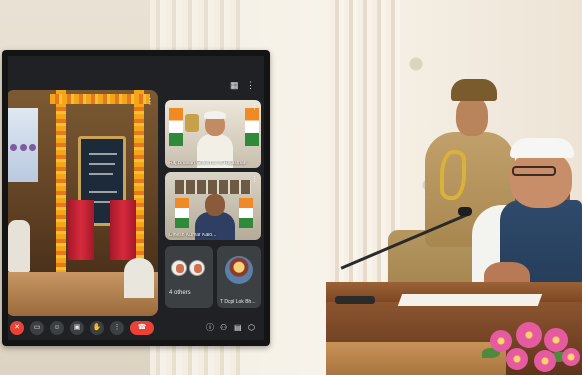 The image size is (582, 375). I want to click on event-banner, so click(23, 145).